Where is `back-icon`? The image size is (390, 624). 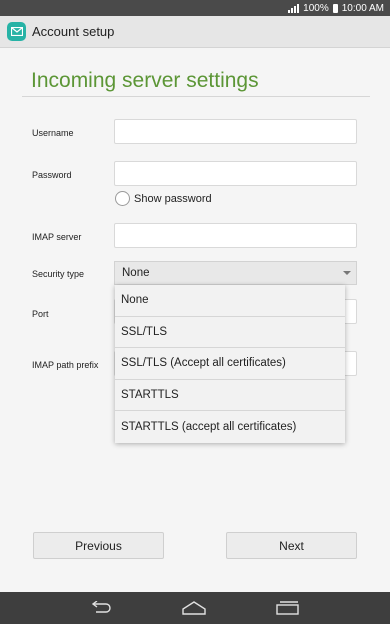 back-icon is located at coordinates (101, 608).